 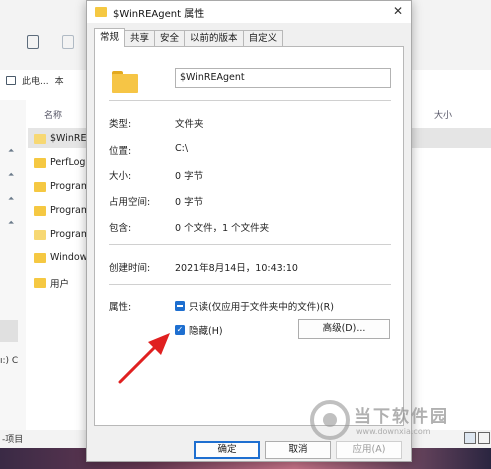 What do you see at coordinates (189, 176) in the screenshot?
I see `size-value: 0 字节` at bounding box center [189, 176].